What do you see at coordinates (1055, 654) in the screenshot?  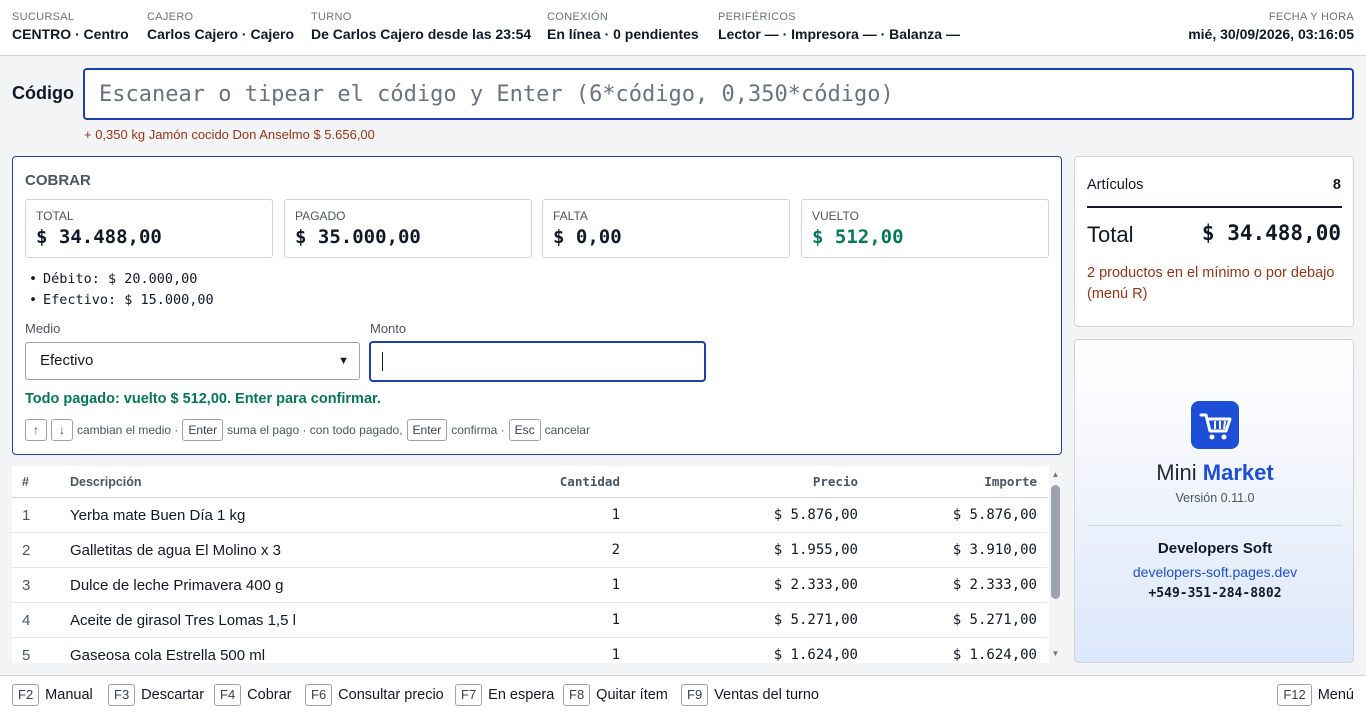 I see `scroll-down-icon: ▼` at bounding box center [1055, 654].